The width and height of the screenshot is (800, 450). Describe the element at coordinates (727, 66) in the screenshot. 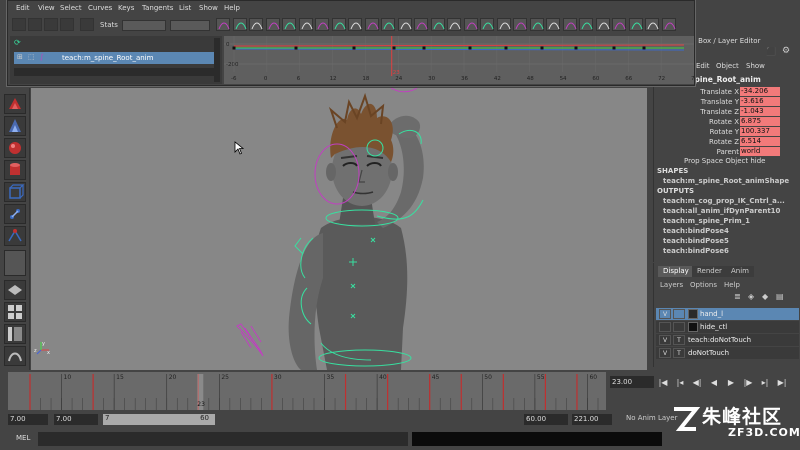

I see `cb-menu-object: Object` at that location.